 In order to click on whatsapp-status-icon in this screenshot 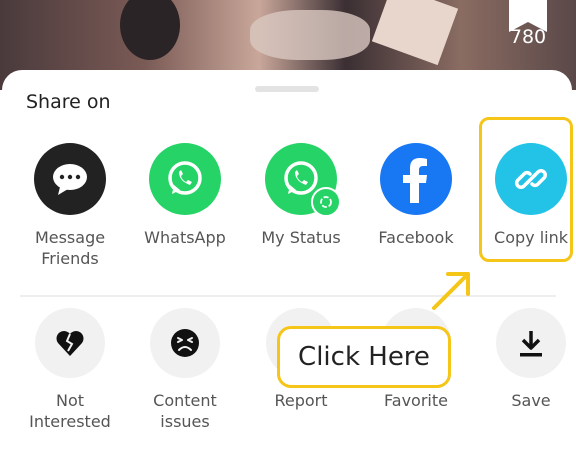, I will do `click(303, 180)`.